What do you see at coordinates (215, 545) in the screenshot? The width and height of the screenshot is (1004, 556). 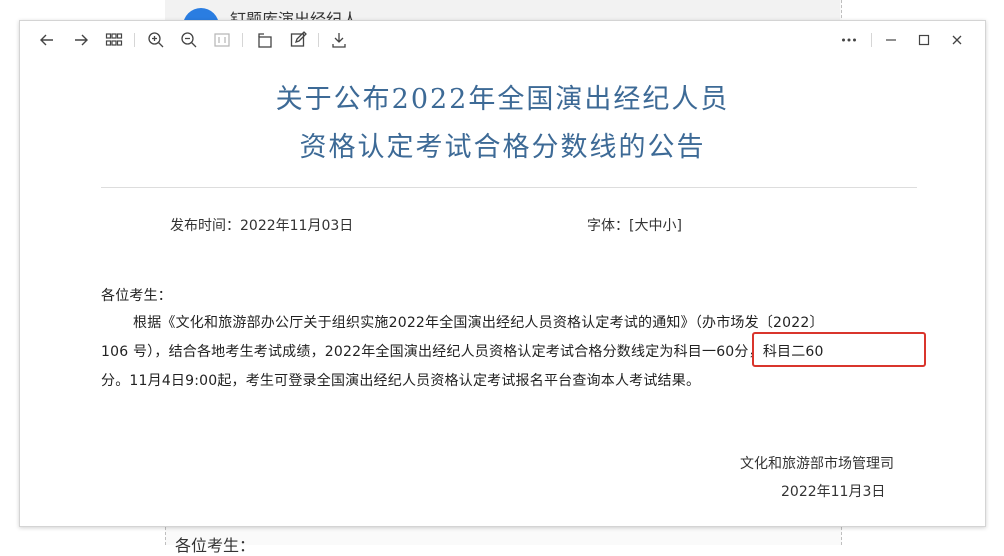 I see `background-body-start: 各位考生：` at bounding box center [215, 545].